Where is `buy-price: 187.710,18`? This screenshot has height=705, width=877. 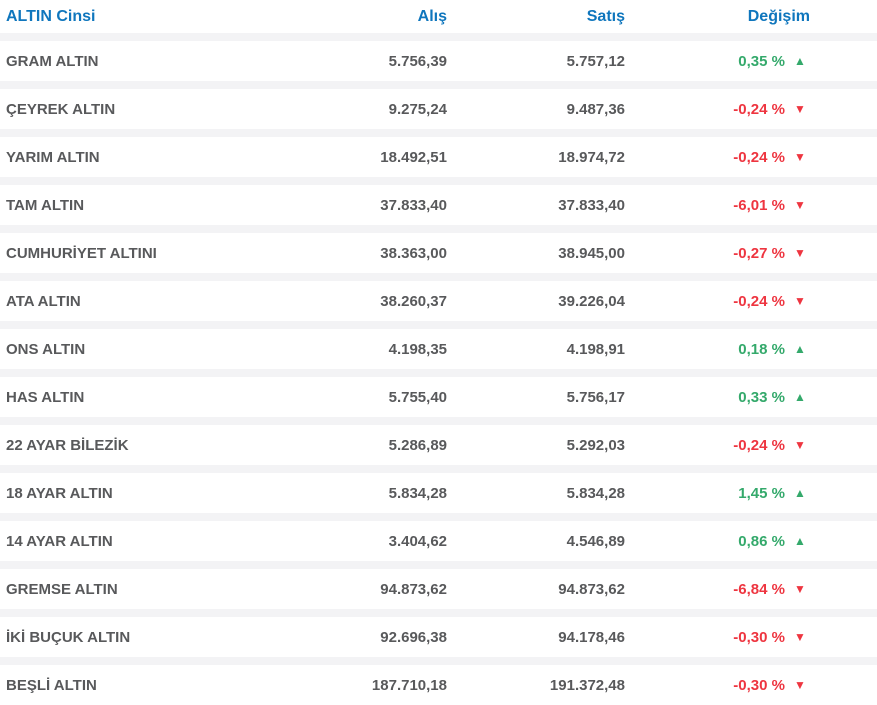 buy-price: 187.710,18 is located at coordinates (409, 685).